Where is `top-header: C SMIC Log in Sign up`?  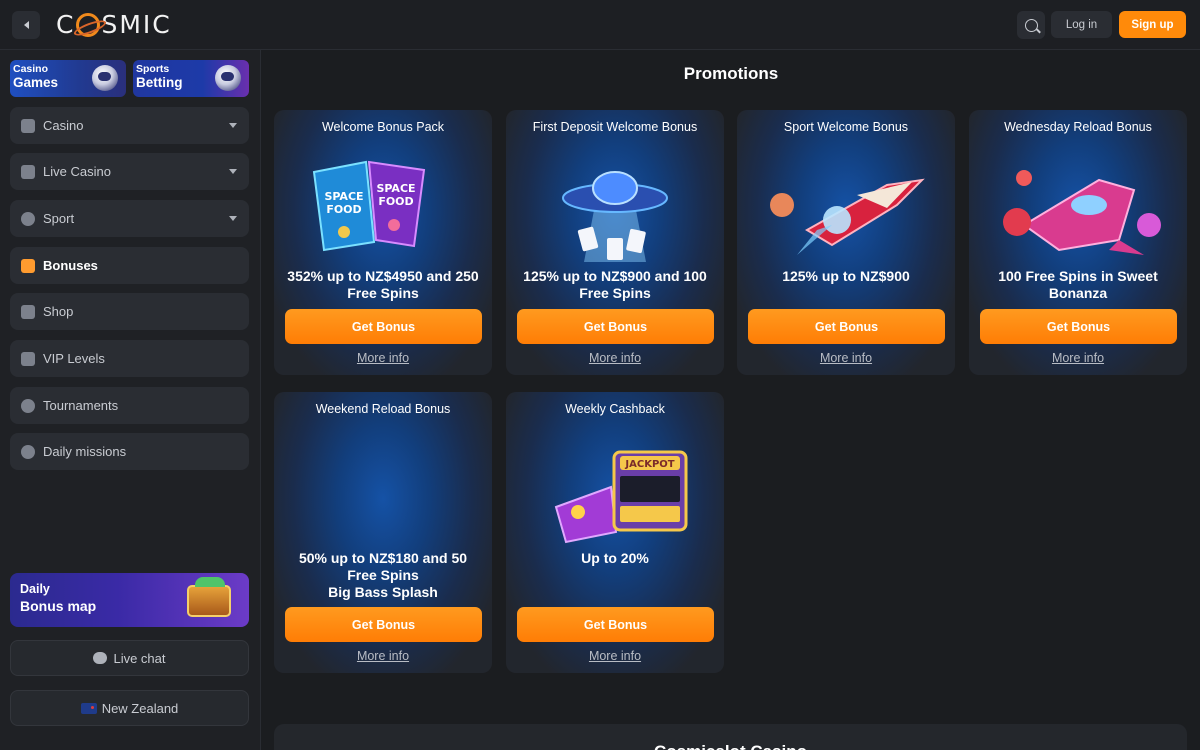
top-header: C SMIC Log in Sign up is located at coordinates (600, 25).